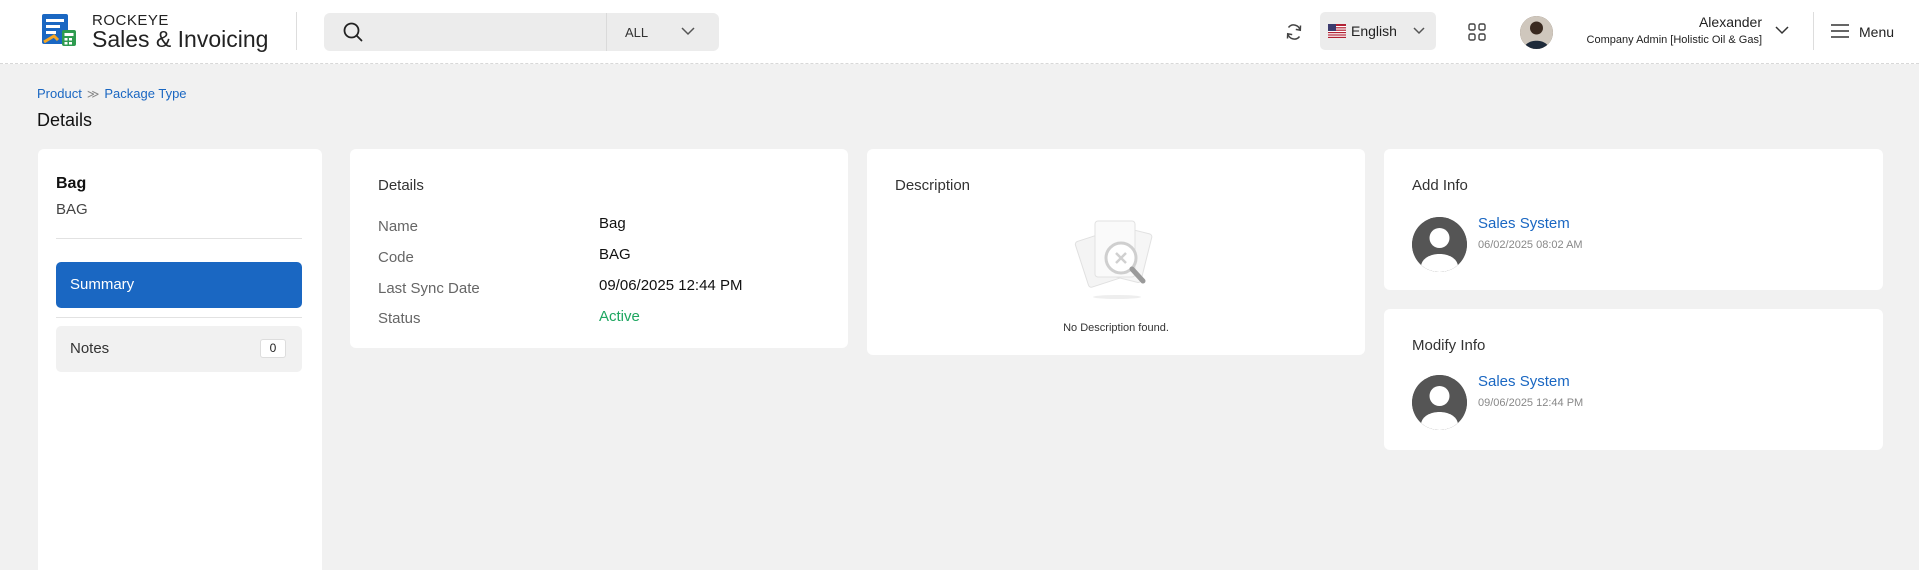 The height and width of the screenshot is (570, 1919). What do you see at coordinates (72, 209) in the screenshot?
I see `item-code: BAG` at bounding box center [72, 209].